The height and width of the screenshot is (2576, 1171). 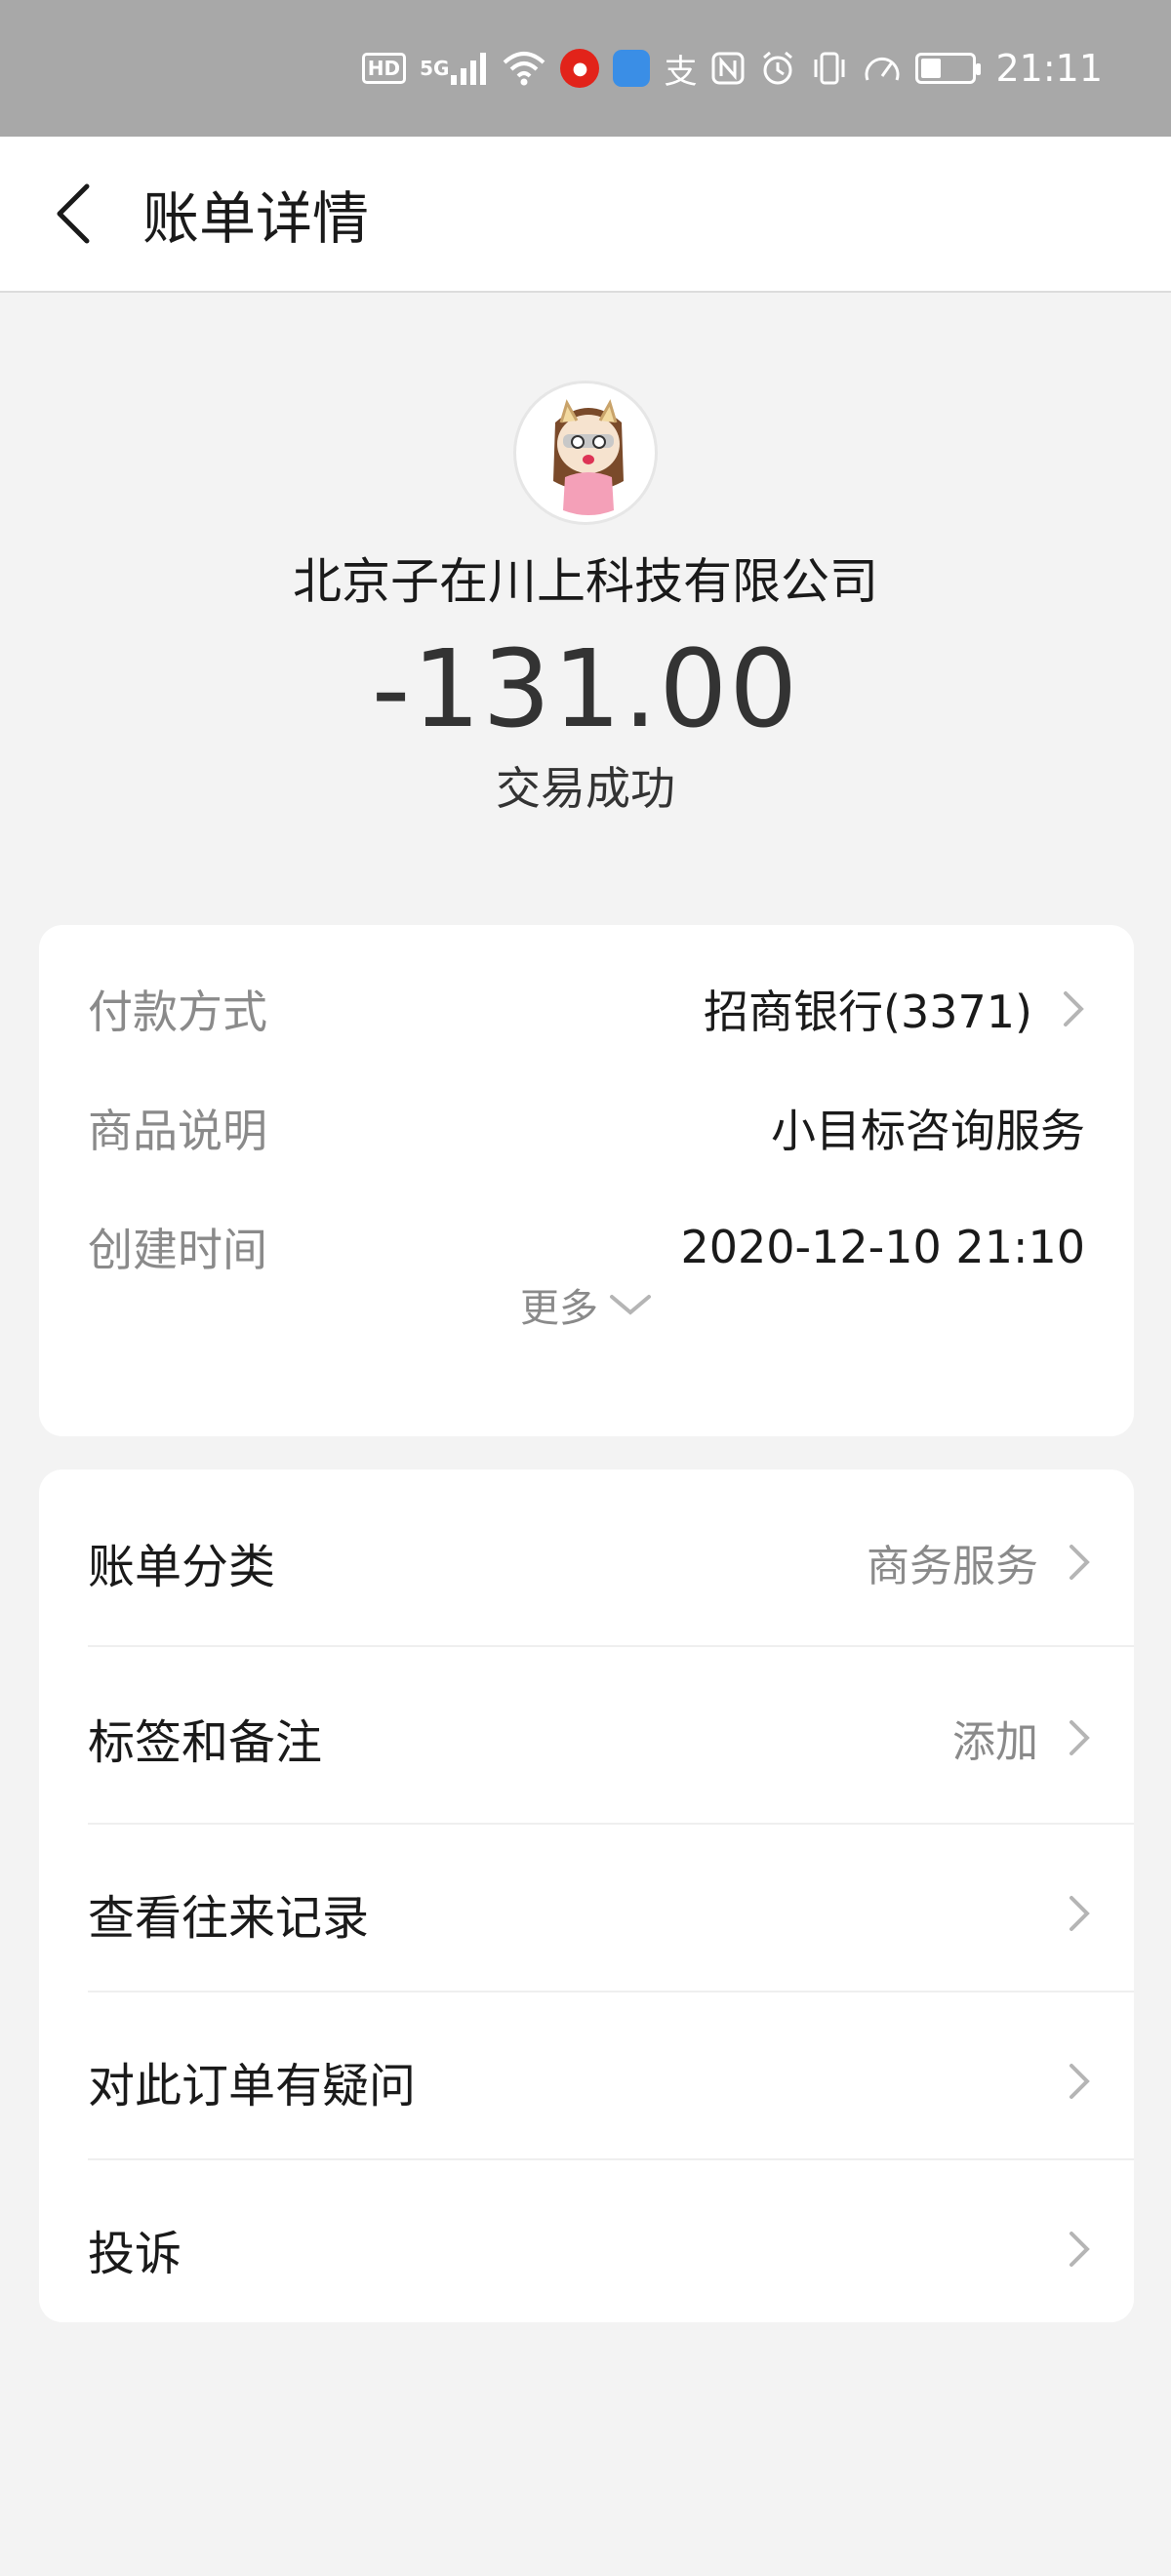 I want to click on alarm-icon, so click(x=777, y=68).